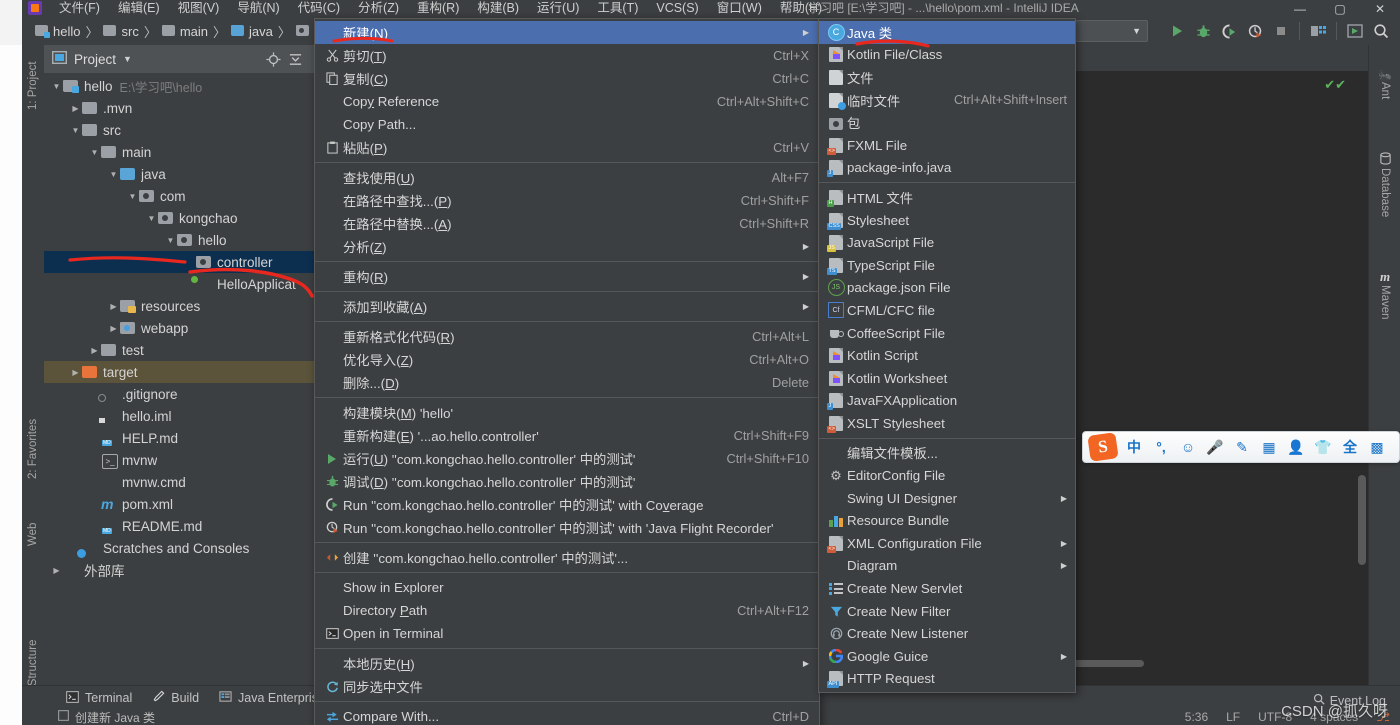 The height and width of the screenshot is (725, 1400). I want to click on submenu-item-coffeescript-file: CoffeeScript File, so click(947, 333).